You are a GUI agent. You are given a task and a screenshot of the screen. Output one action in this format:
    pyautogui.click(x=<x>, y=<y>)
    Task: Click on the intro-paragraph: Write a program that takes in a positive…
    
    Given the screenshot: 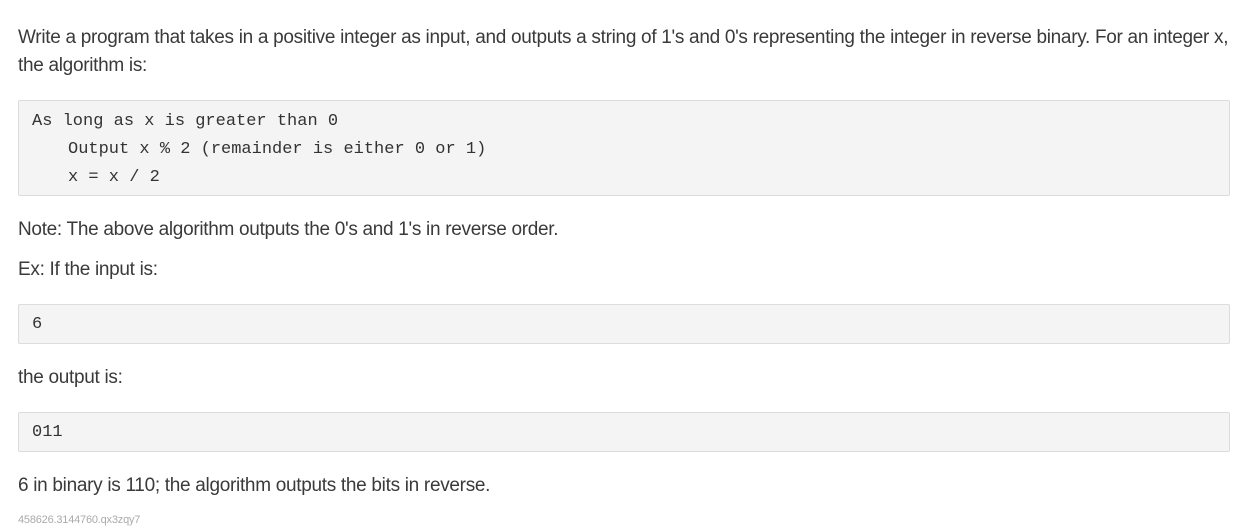 What is the action you would take?
    pyautogui.click(x=623, y=51)
    